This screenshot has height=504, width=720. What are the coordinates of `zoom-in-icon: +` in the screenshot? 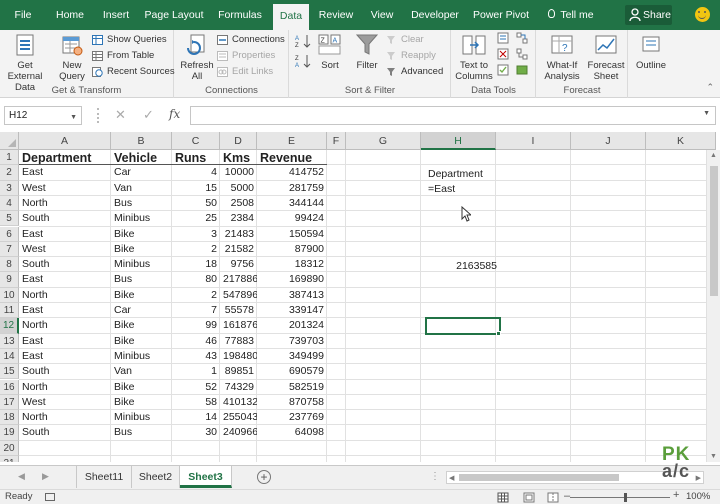 It's located at (676, 495).